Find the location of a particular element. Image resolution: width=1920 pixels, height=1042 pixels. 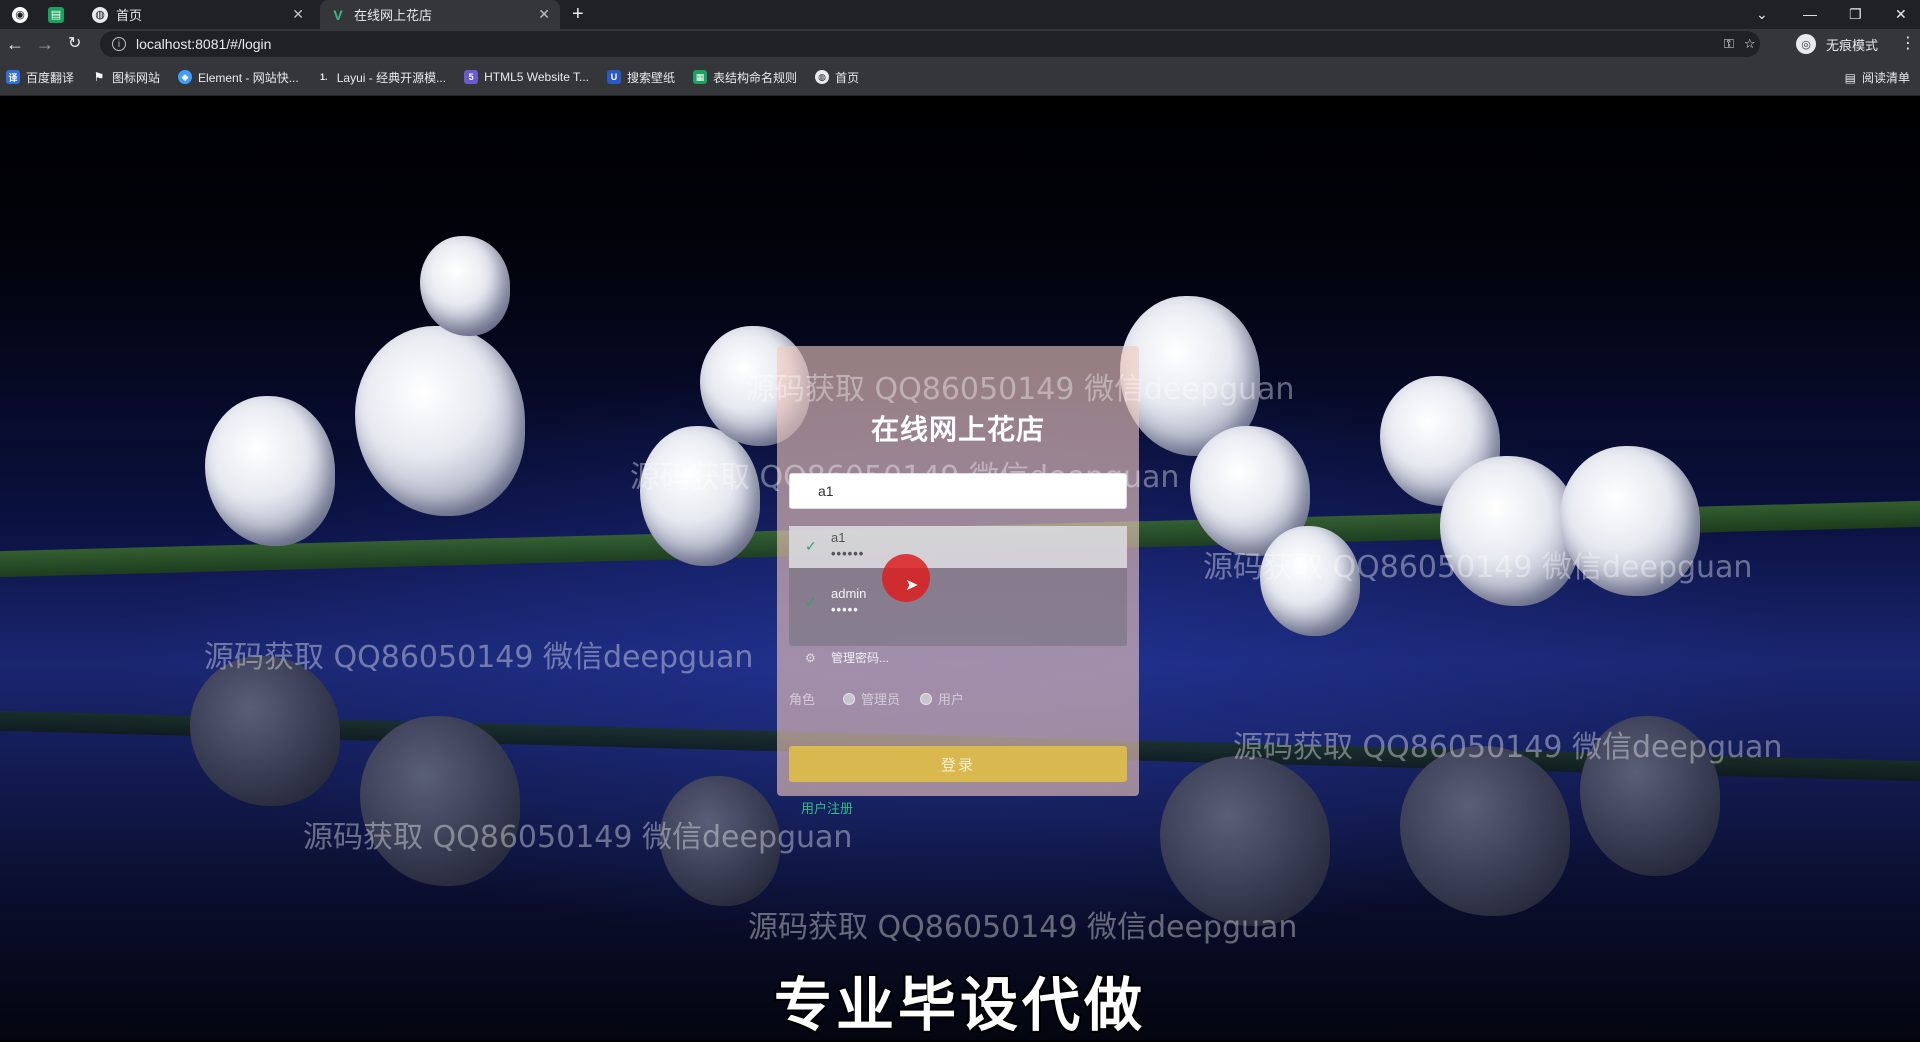

role-admin-radio: 管理员 is located at coordinates (871, 698).